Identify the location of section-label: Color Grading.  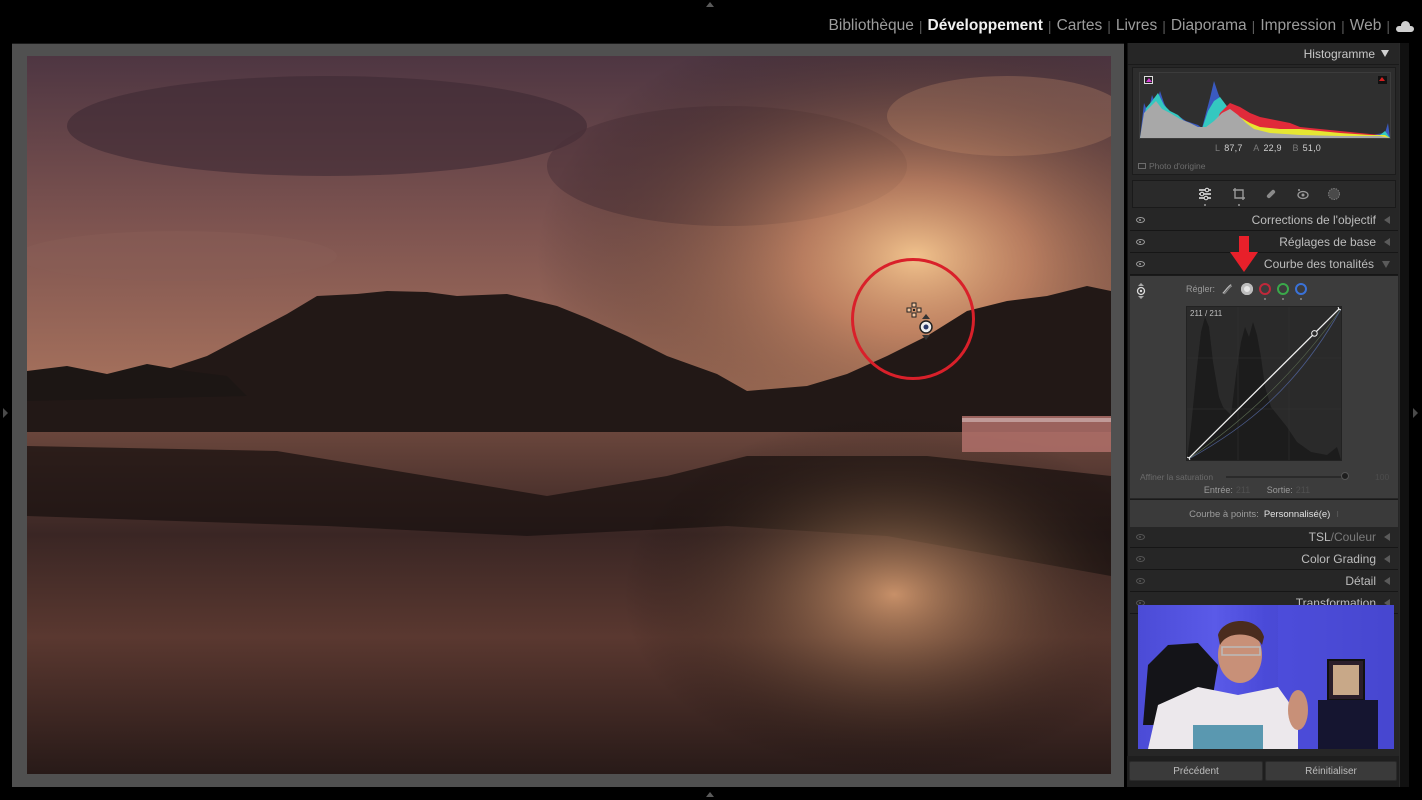
(1338, 559).